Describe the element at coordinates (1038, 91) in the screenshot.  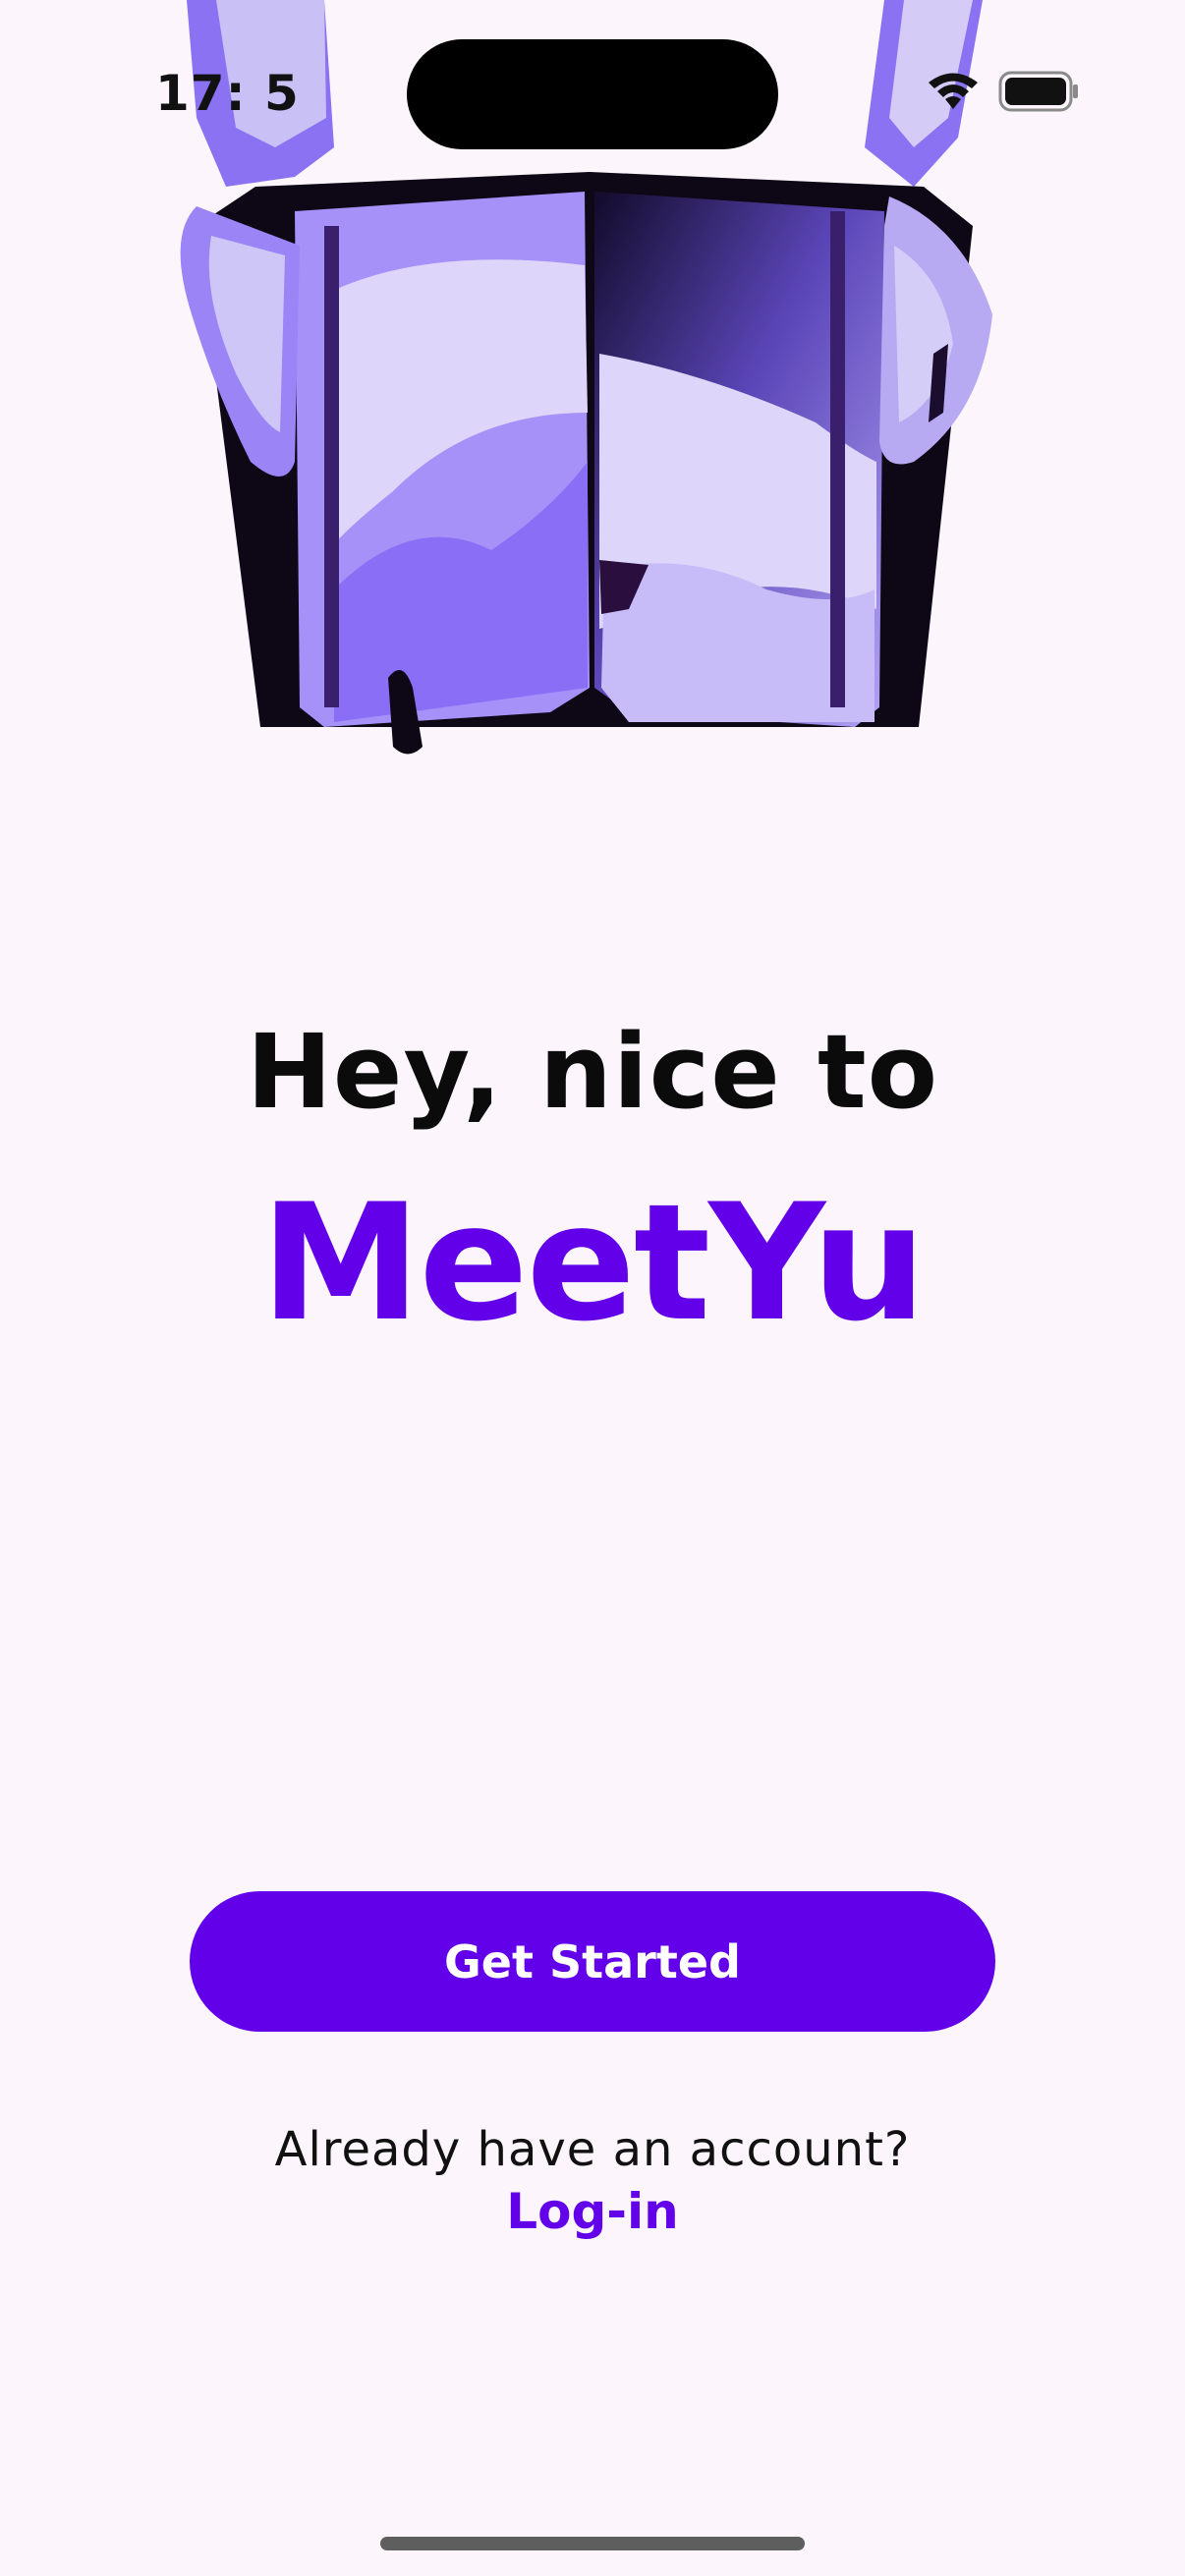
I see `battery-icon` at that location.